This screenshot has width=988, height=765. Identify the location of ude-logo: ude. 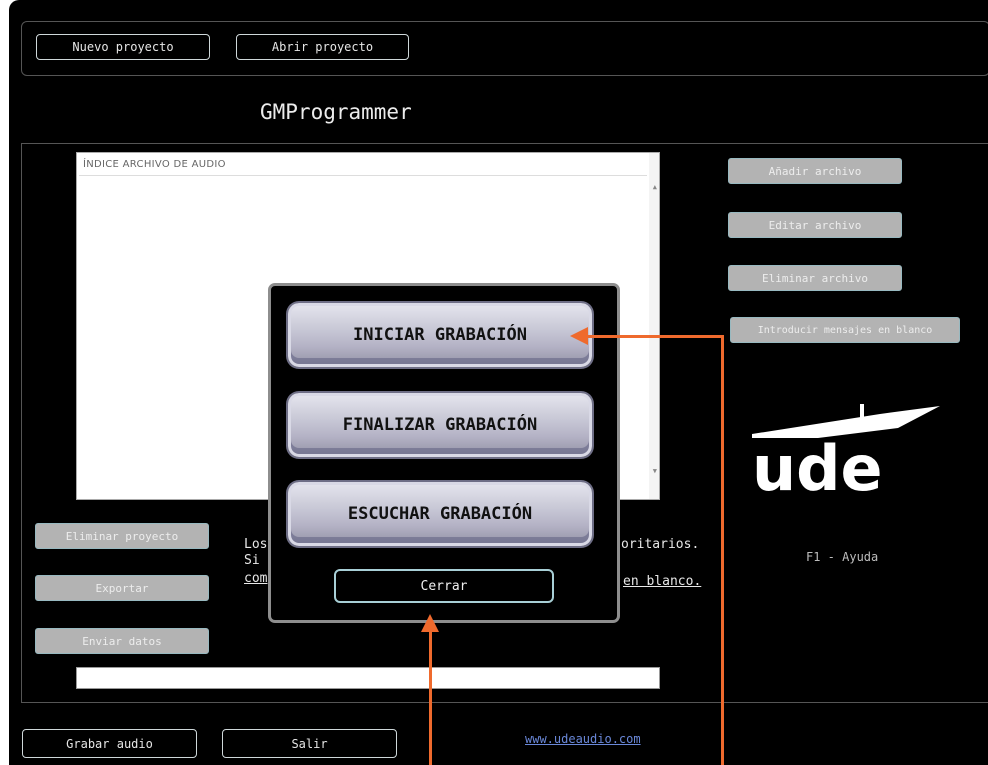
(846, 448).